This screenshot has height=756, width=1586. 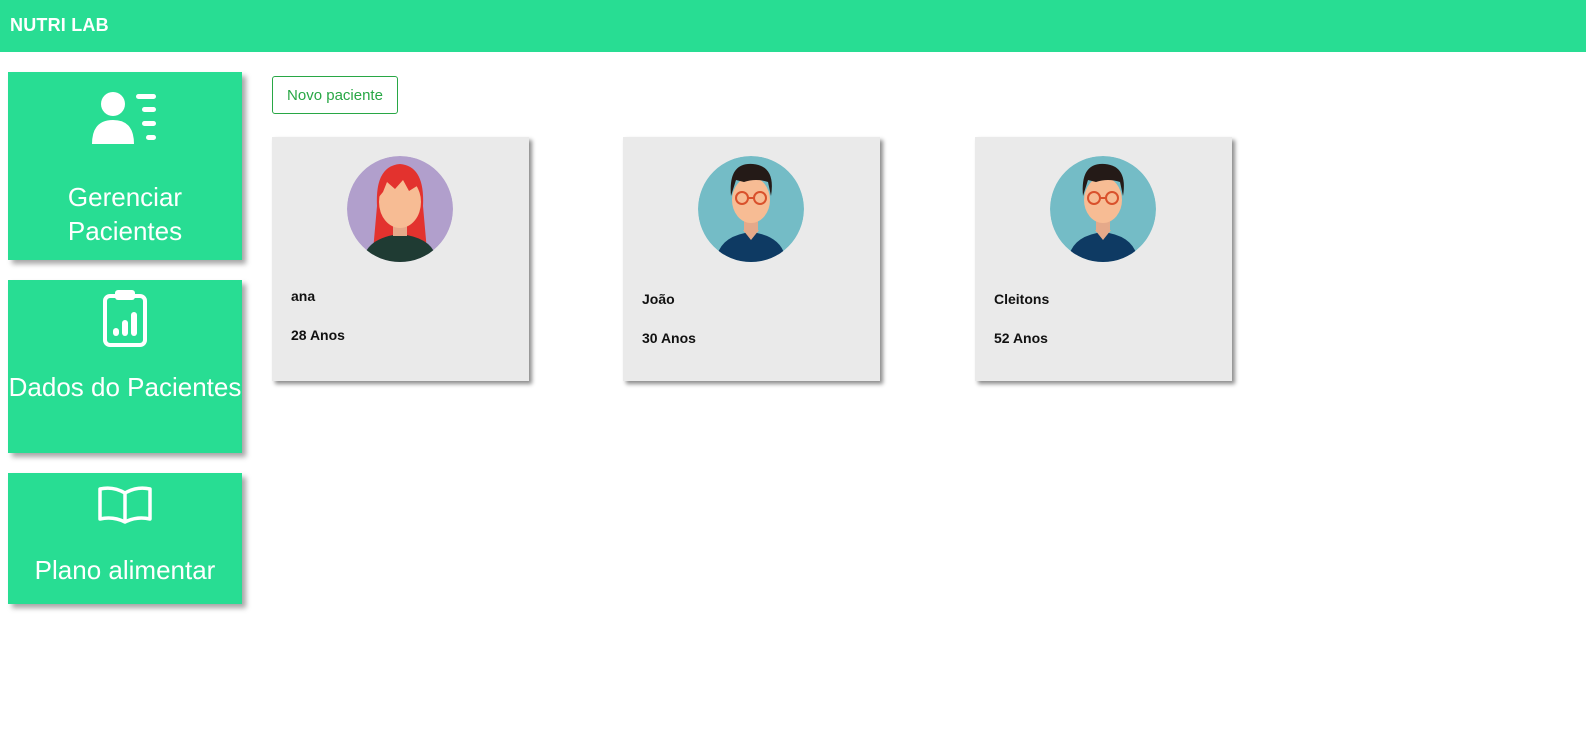 I want to click on patient-list-icon, so click(x=125, y=118).